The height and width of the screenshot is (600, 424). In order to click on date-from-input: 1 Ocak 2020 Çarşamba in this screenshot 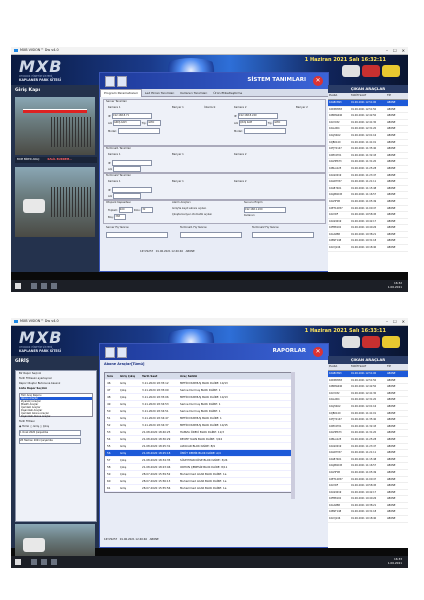, I will do `click(50, 433)`.